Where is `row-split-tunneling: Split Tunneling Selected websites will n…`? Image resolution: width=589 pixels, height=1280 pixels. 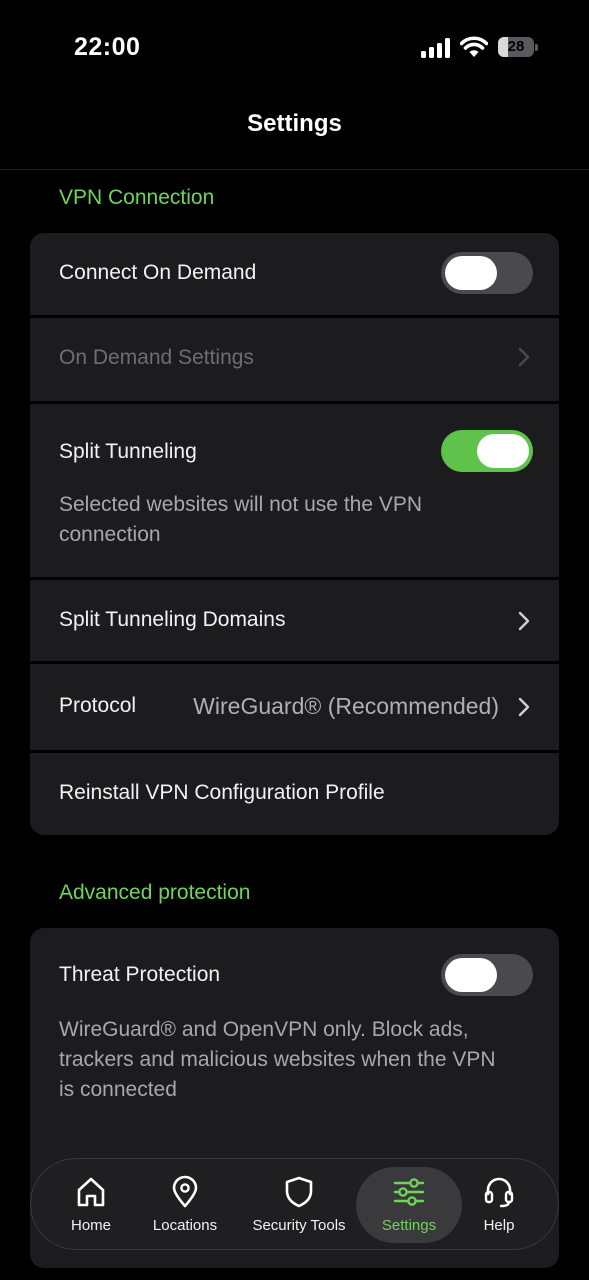 row-split-tunneling: Split Tunneling Selected websites will n… is located at coordinates (294, 492).